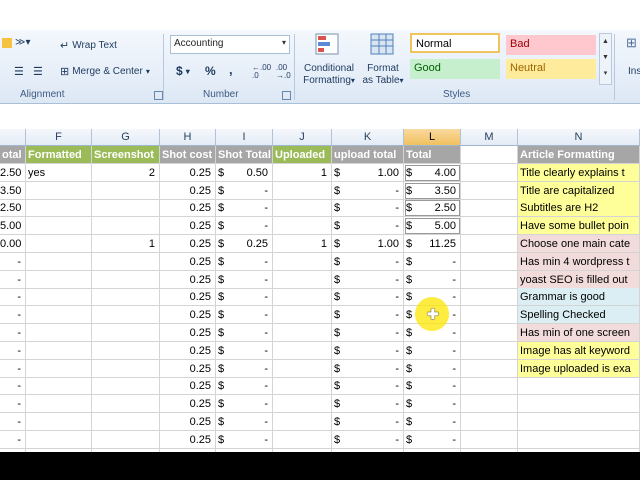 The height and width of the screenshot is (480, 640). What do you see at coordinates (38, 71) in the screenshot?
I see `increase-indent-button: ☰` at bounding box center [38, 71].